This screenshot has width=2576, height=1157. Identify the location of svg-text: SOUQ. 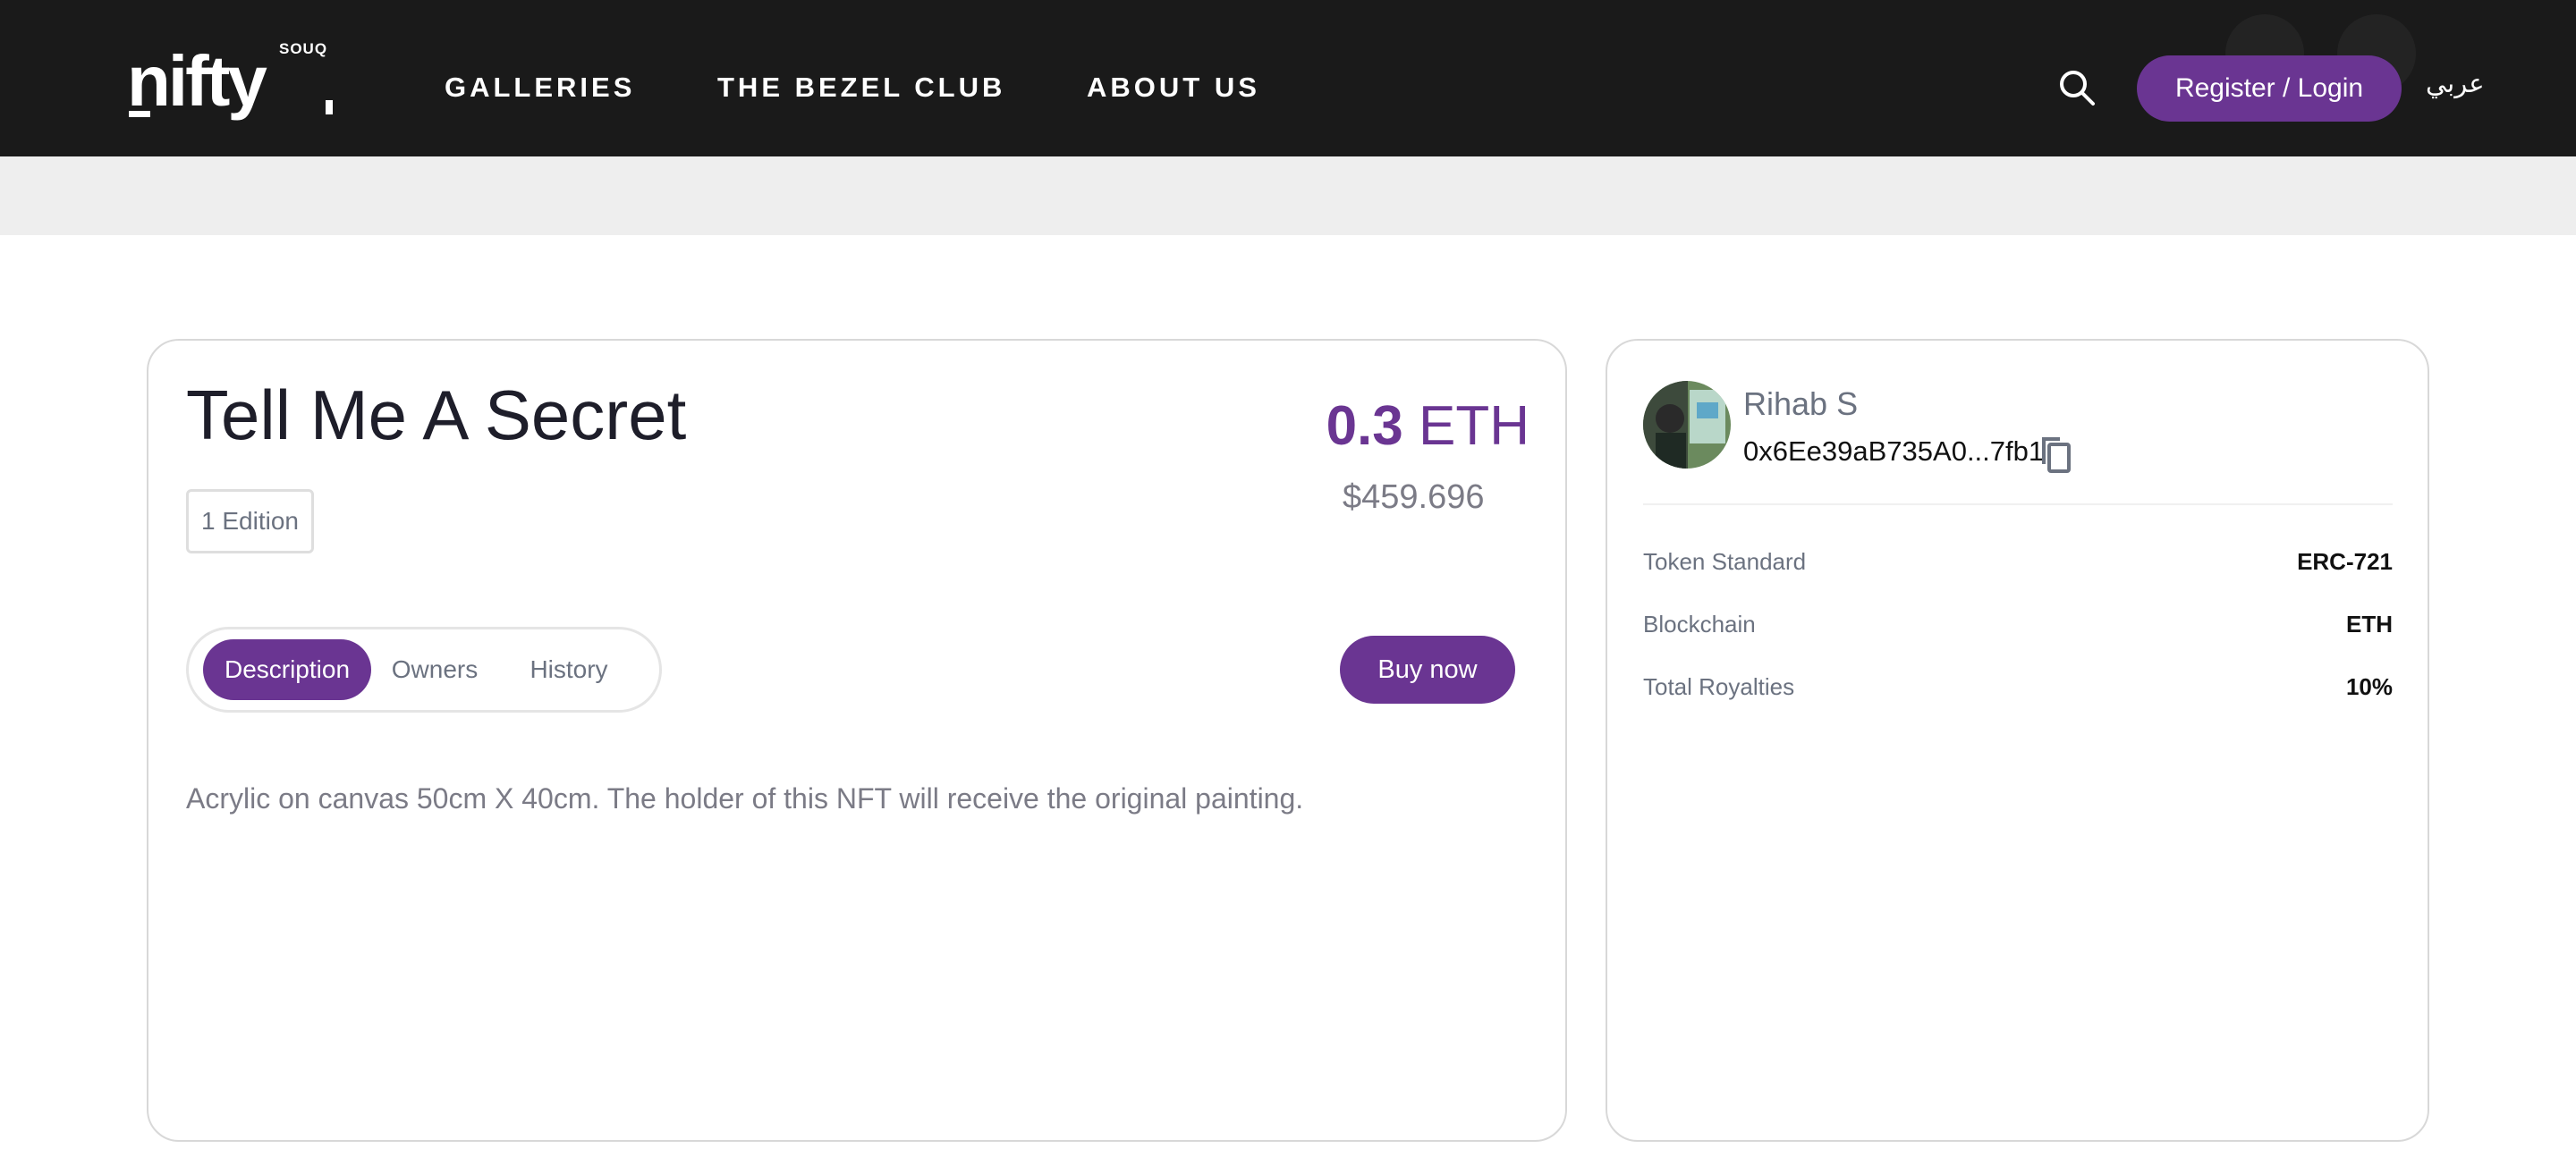
(303, 48).